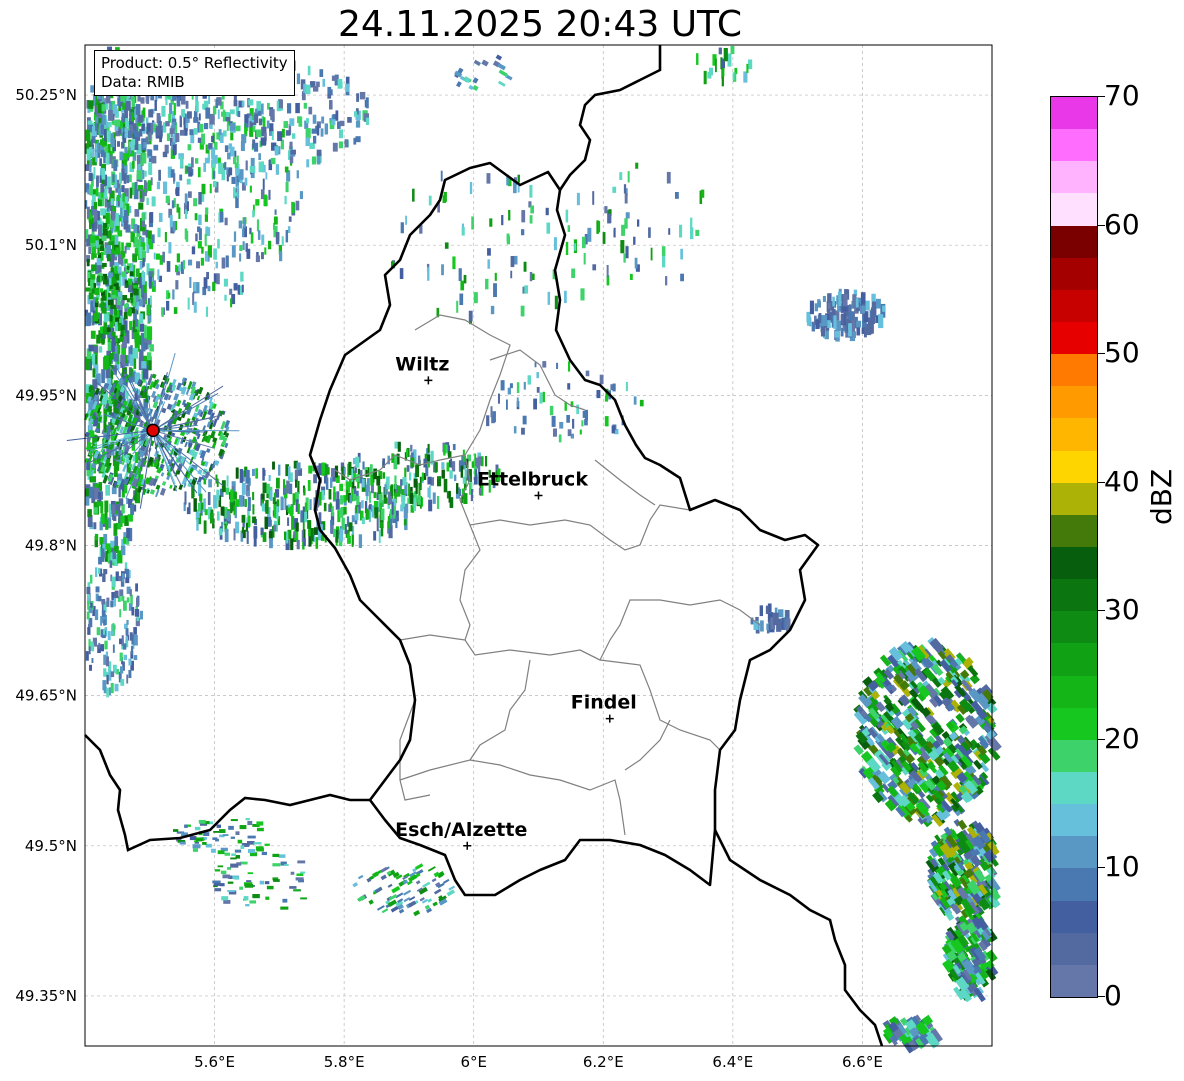  Describe the element at coordinates (422, 364) in the screenshot. I see `city-label: Wiltz` at that location.